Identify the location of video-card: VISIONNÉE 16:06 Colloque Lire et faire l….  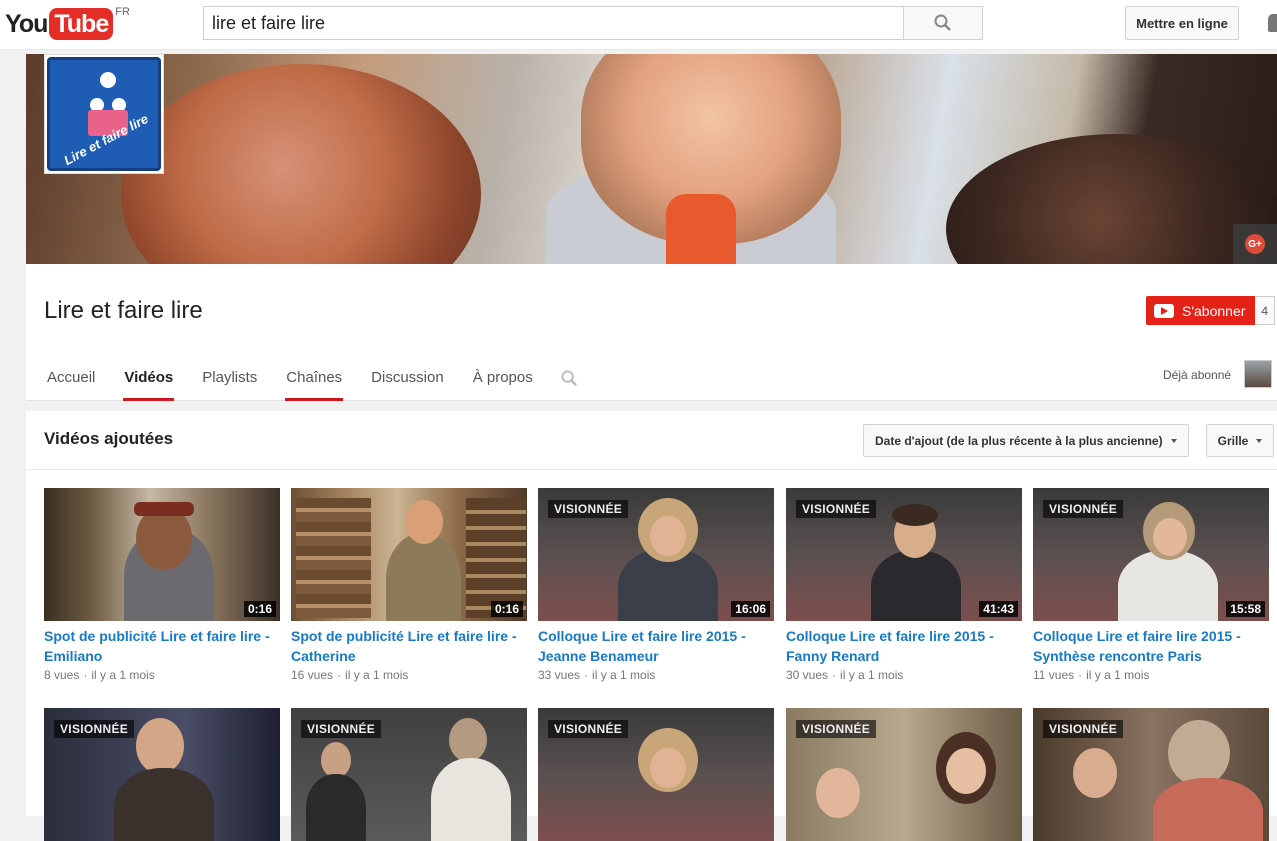
(656, 585).